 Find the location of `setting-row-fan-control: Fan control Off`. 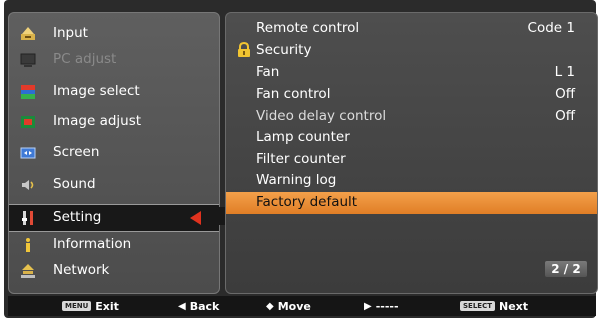

setting-row-fan-control: Fan control Off is located at coordinates (411, 94).